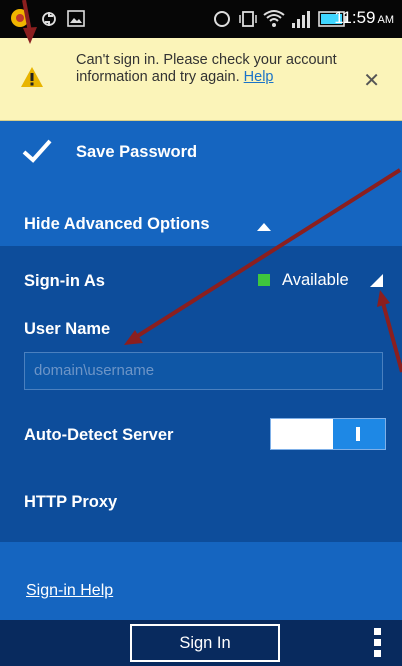 Image resolution: width=402 pixels, height=666 pixels. What do you see at coordinates (264, 280) in the screenshot?
I see `presence-status-dot` at bounding box center [264, 280].